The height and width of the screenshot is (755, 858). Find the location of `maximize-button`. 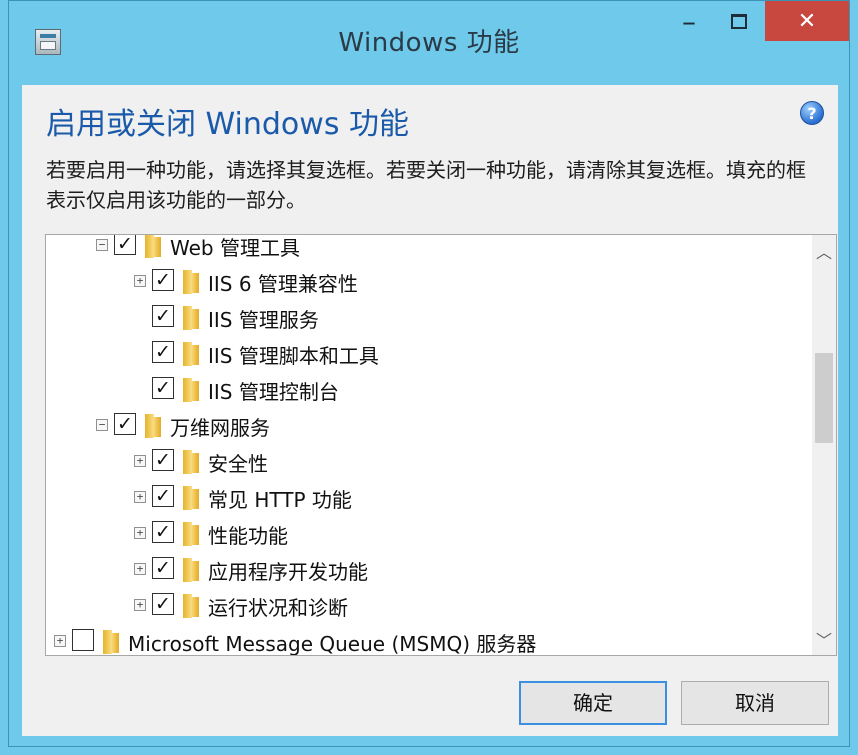

maximize-button is located at coordinates (739, 21).